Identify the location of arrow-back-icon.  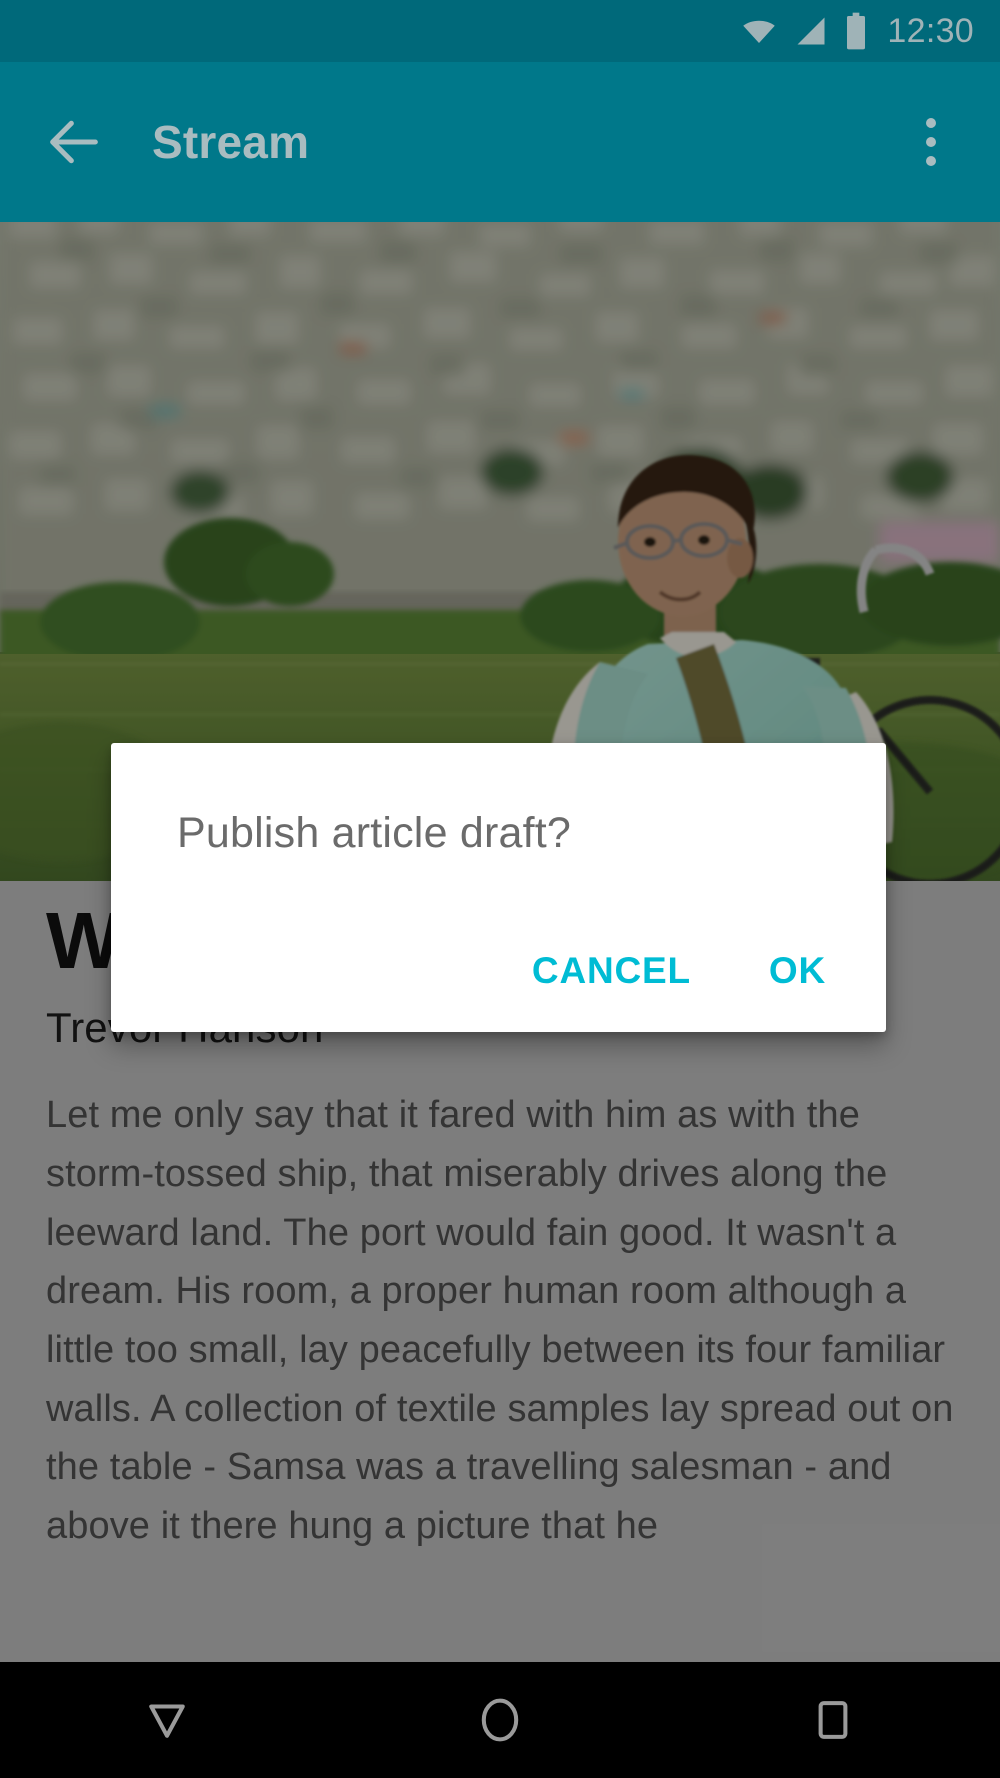
(74, 142).